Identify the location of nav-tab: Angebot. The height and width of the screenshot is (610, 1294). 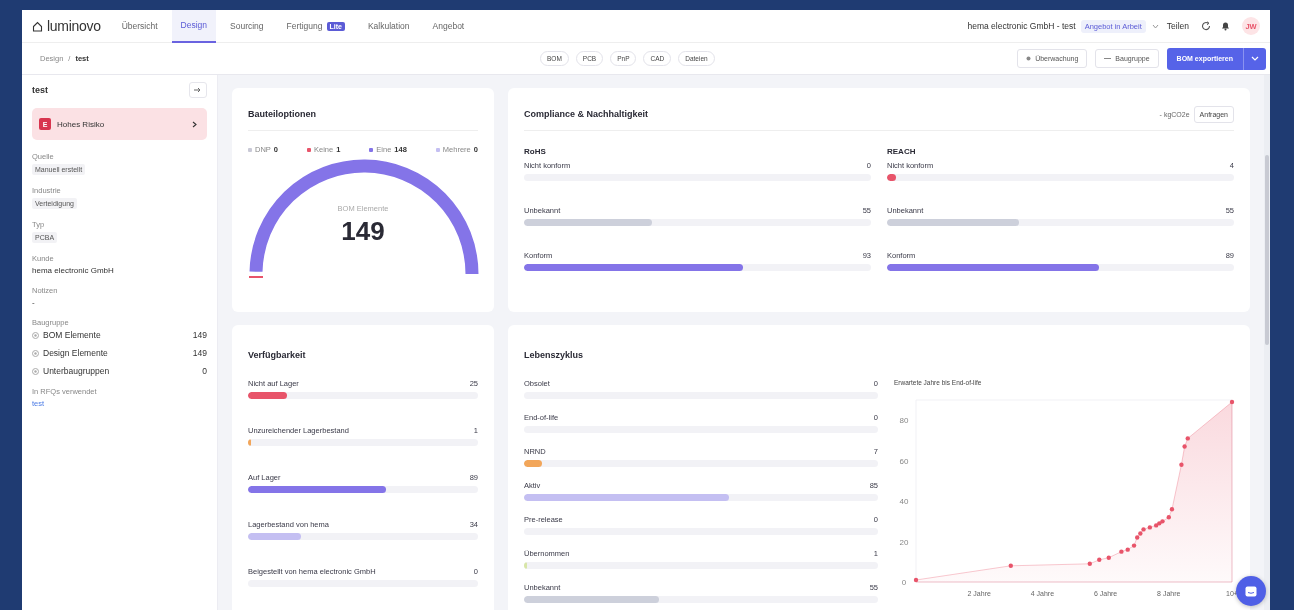
(448, 26).